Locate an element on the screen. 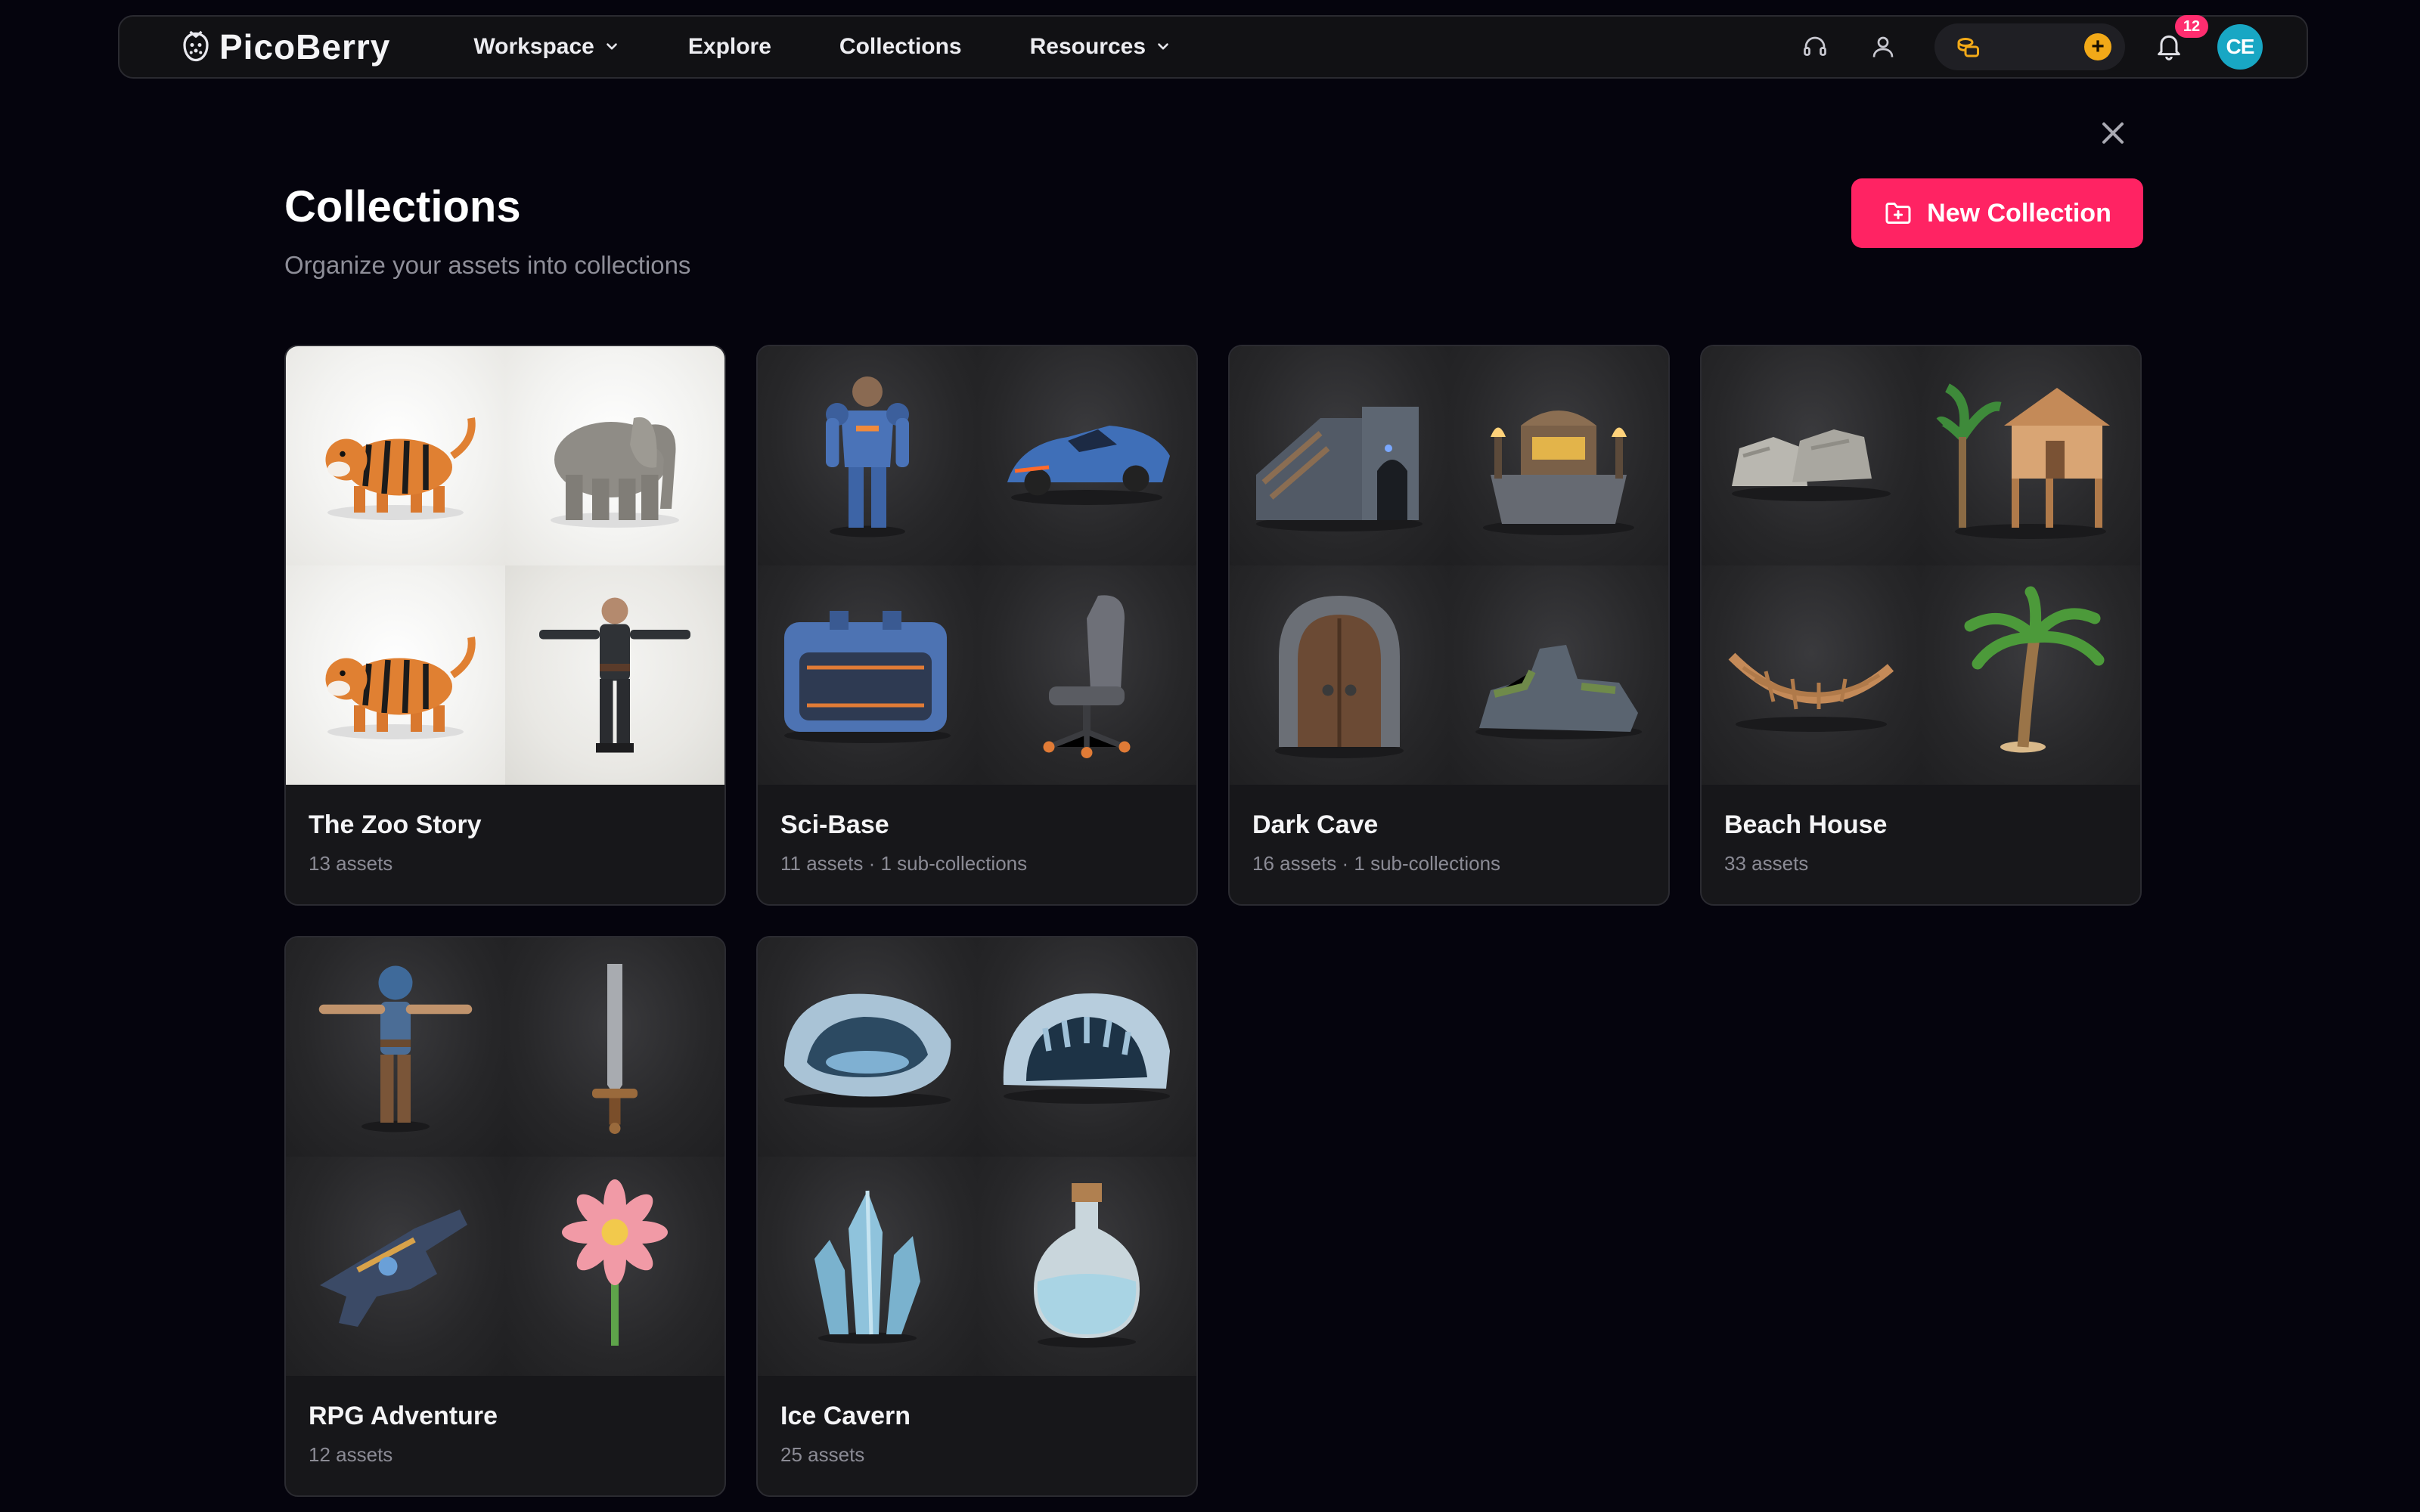 This screenshot has height=1512, width=2420. nav-collections-label: Collections is located at coordinates (900, 46).